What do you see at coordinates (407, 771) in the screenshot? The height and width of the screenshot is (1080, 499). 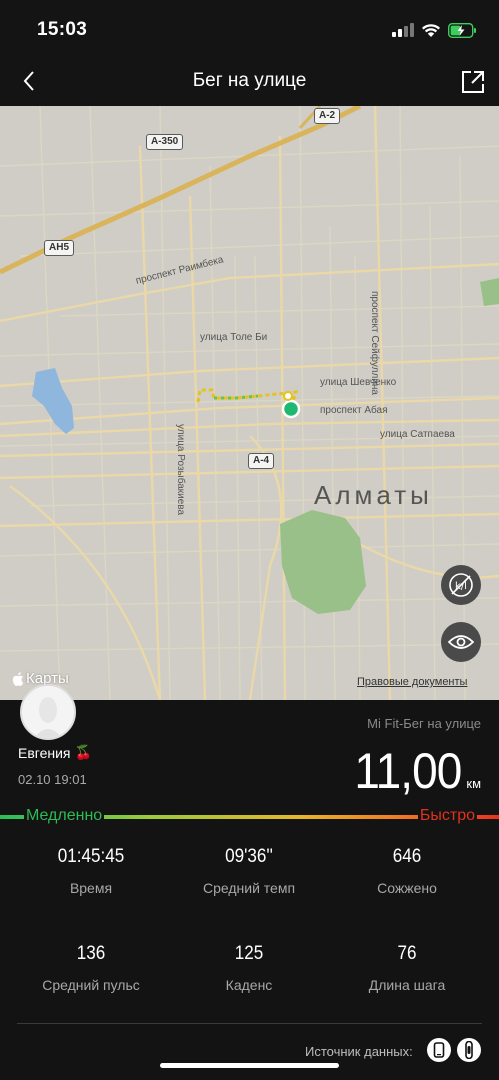 I see `distance-value: 11,00` at bounding box center [407, 771].